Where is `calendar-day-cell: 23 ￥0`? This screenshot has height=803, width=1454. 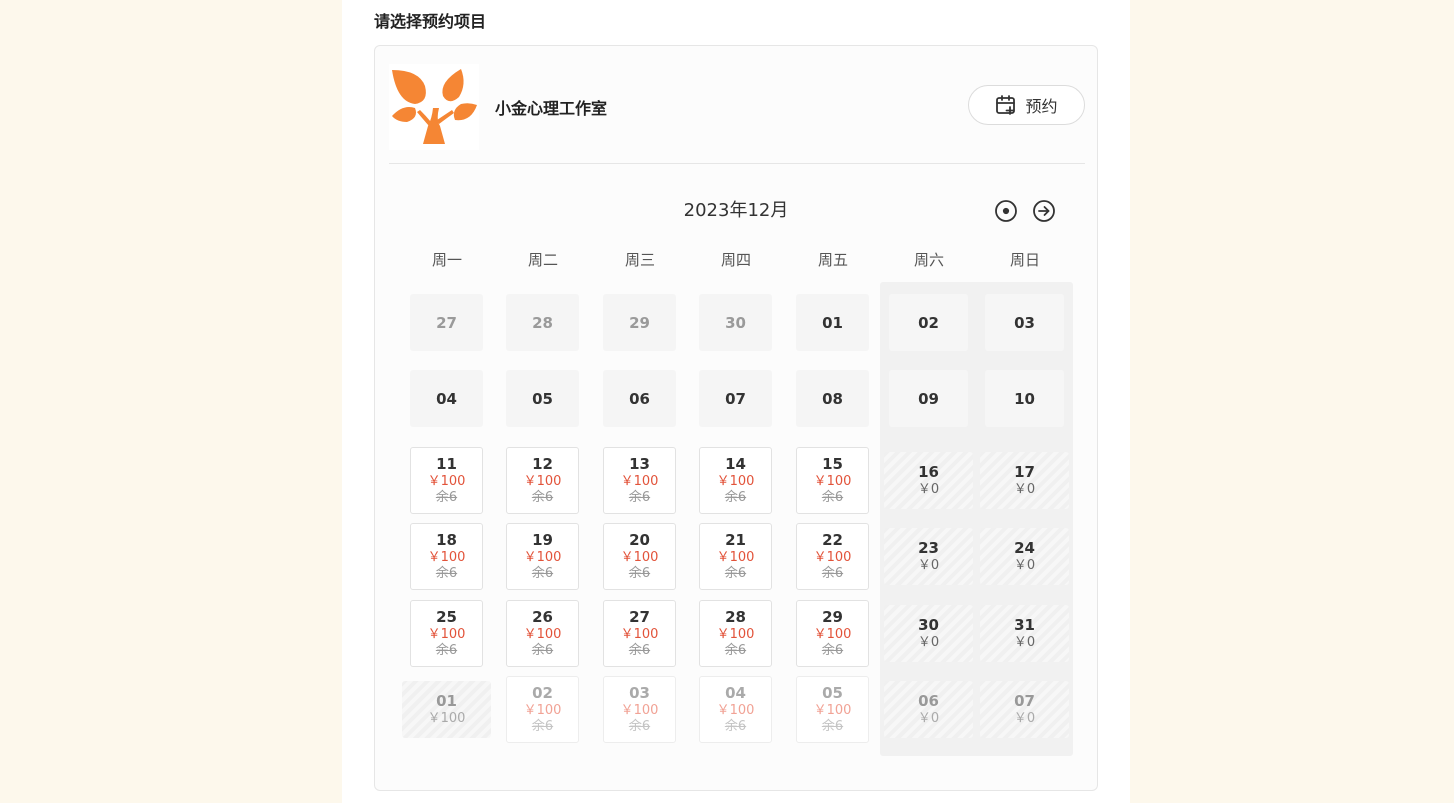
calendar-day-cell: 23 ￥0 is located at coordinates (928, 556).